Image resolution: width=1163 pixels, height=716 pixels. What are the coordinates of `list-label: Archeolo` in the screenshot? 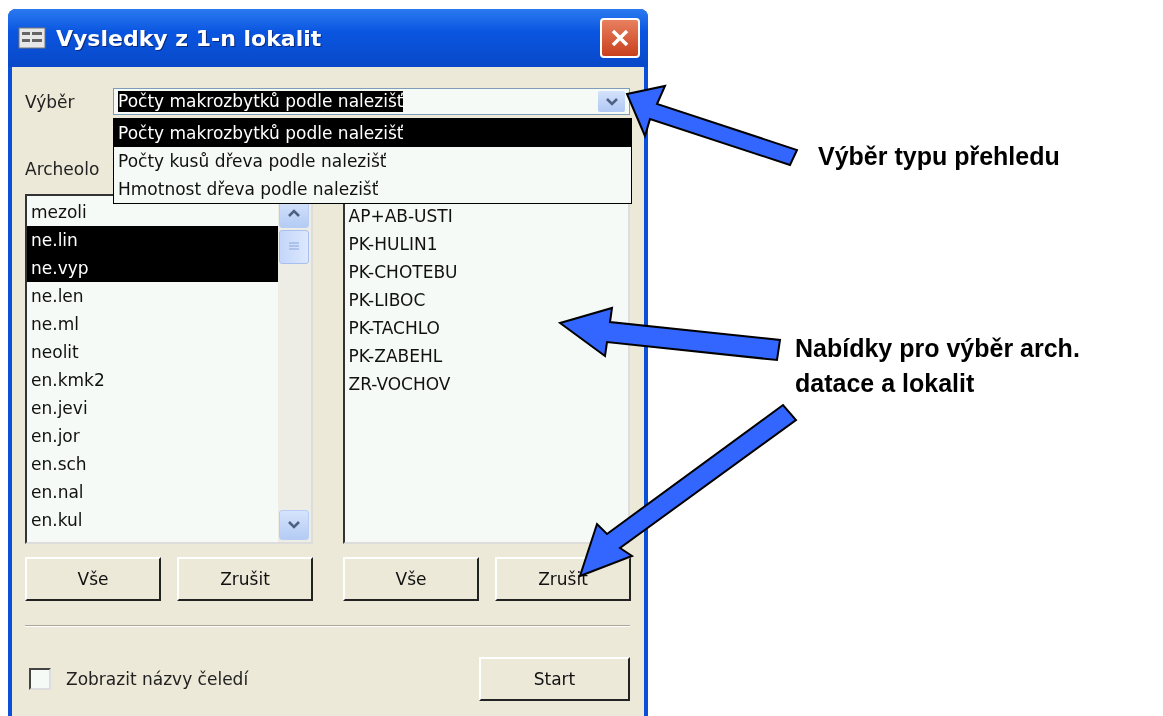 It's located at (62, 170).